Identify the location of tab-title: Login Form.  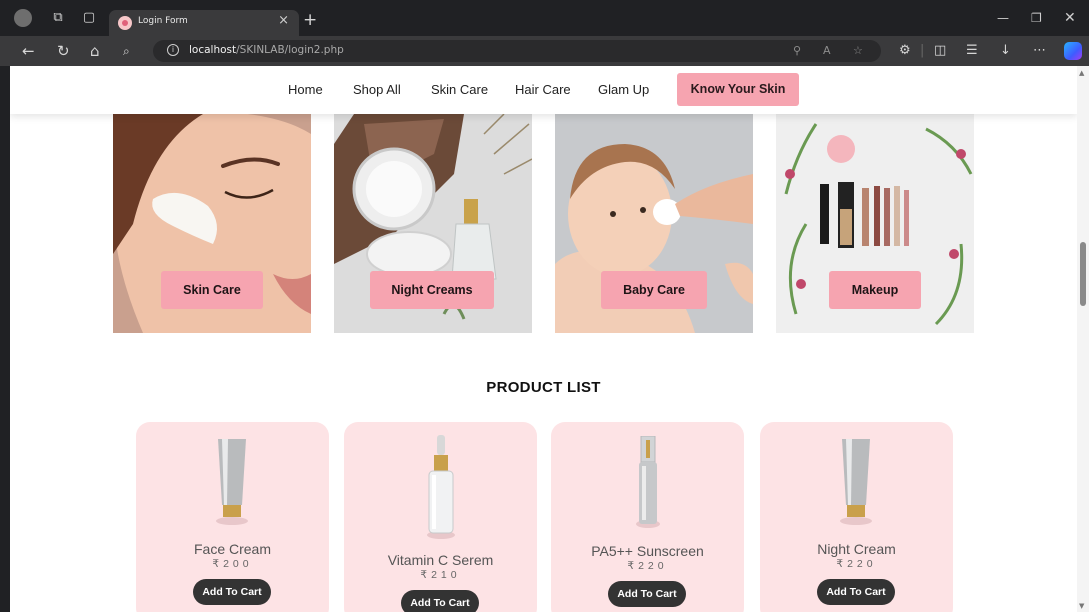
(163, 21).